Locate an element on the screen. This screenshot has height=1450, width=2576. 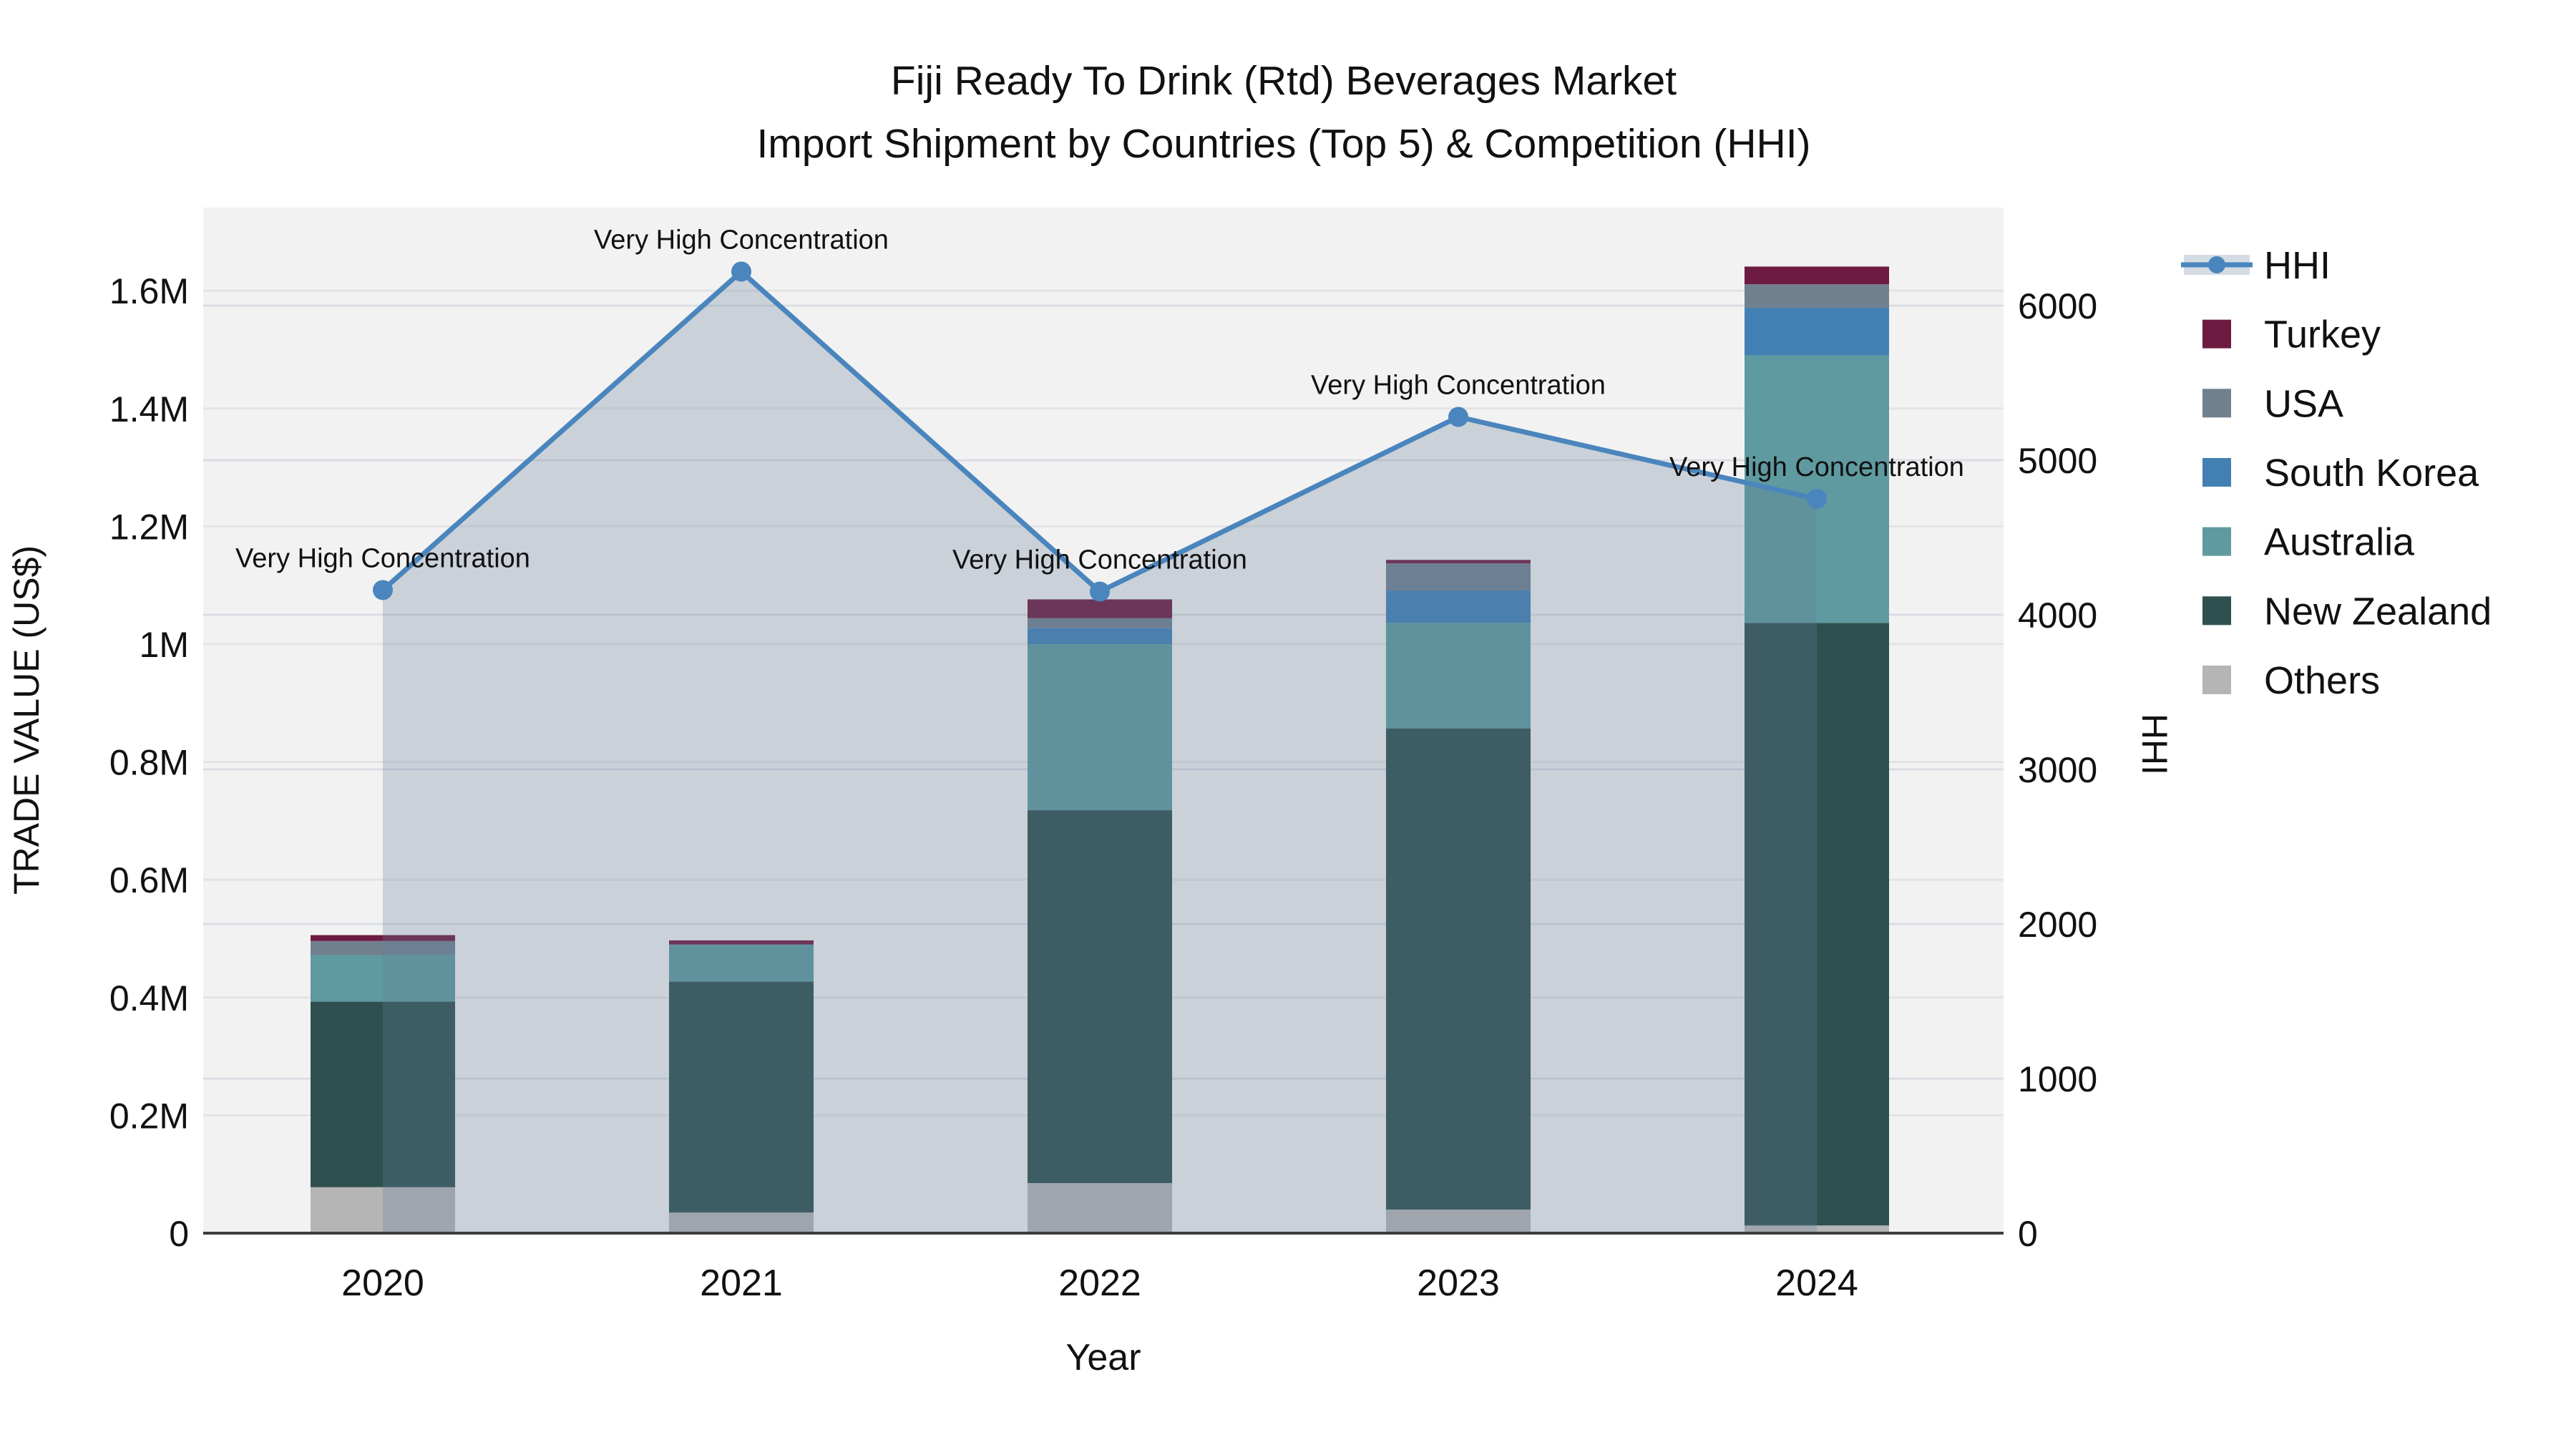
legend-item-turkey: Turkey is located at coordinates (2291, 334).